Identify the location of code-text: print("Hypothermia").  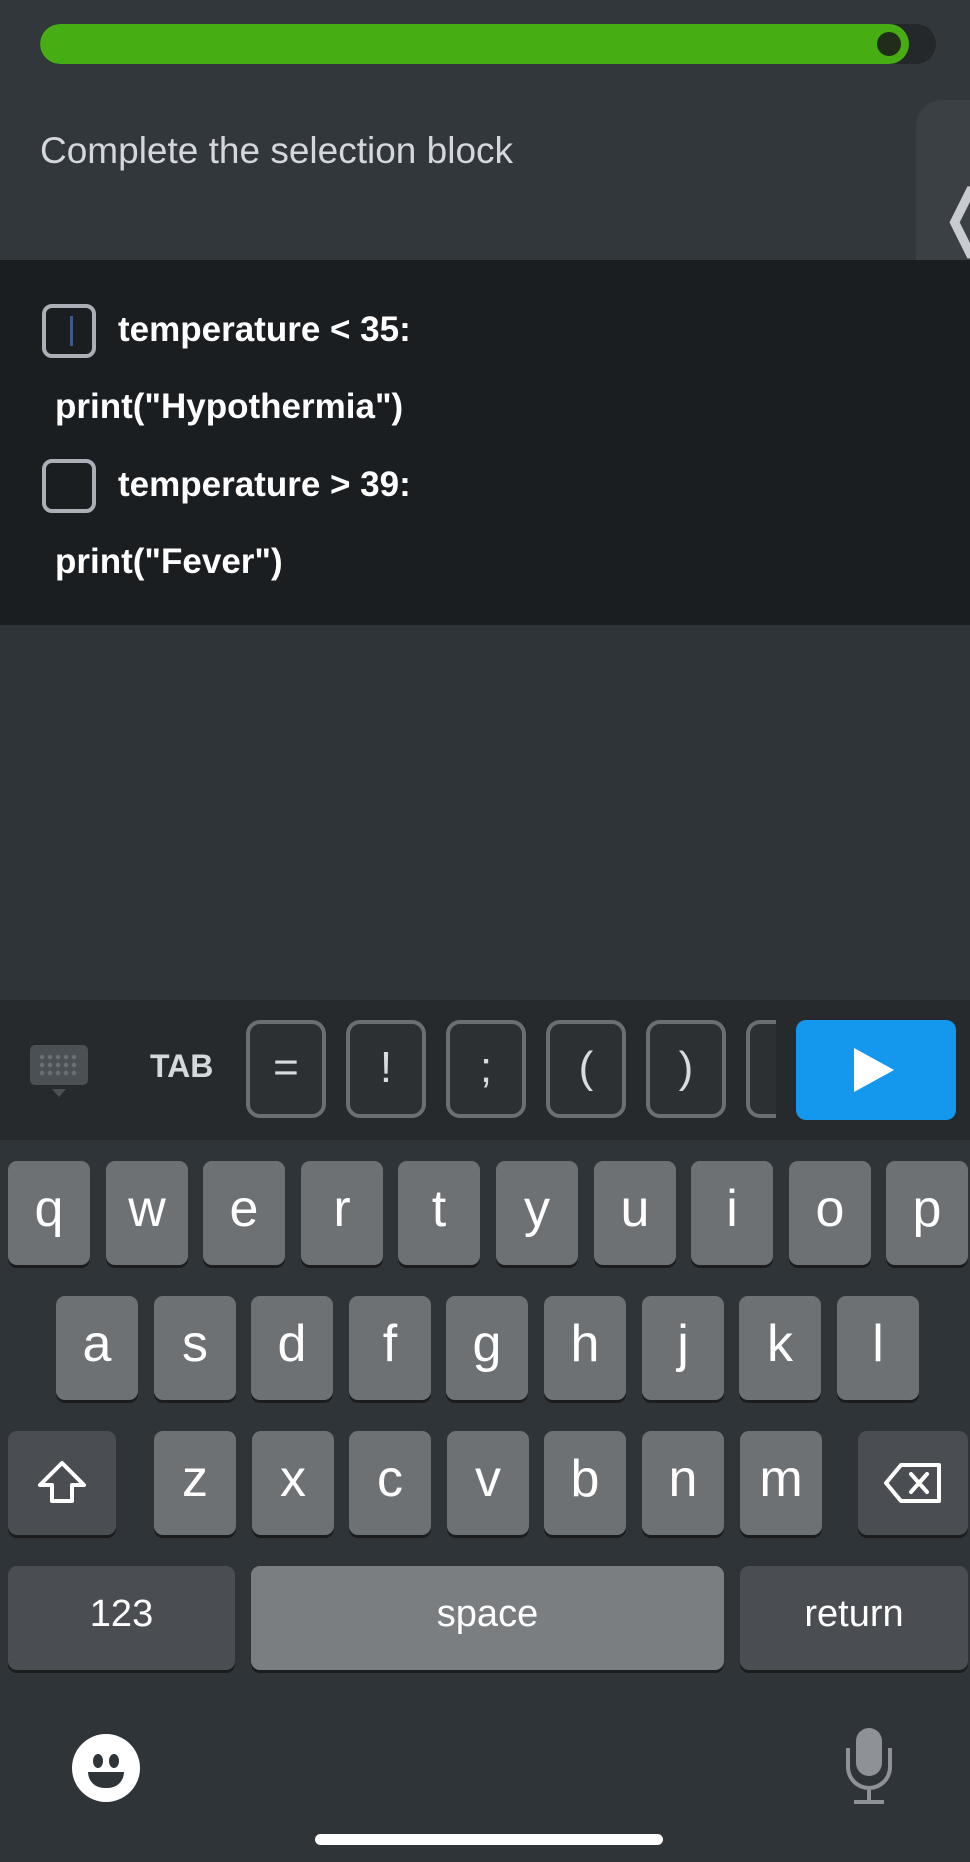
(229, 406).